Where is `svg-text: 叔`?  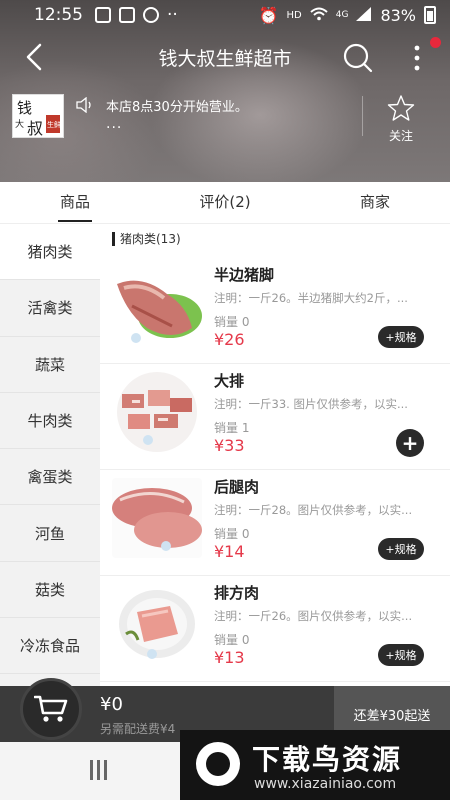
svg-text: 叔 is located at coordinates (35, 128).